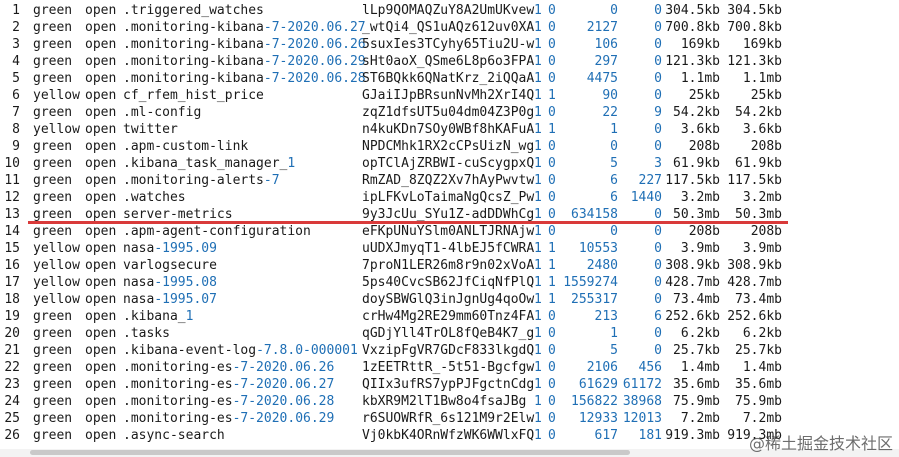  What do you see at coordinates (209, 163) in the screenshot?
I see `index-name-cell: .kibana_task_manager_1` at bounding box center [209, 163].